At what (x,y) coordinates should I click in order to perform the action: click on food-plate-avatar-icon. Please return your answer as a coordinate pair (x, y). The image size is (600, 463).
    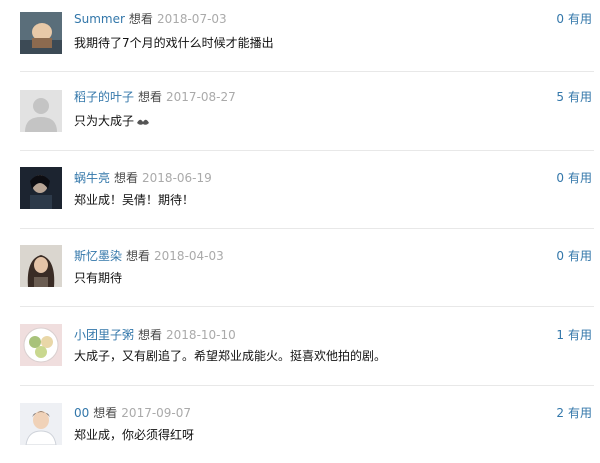
    Looking at the image, I should click on (41, 345).